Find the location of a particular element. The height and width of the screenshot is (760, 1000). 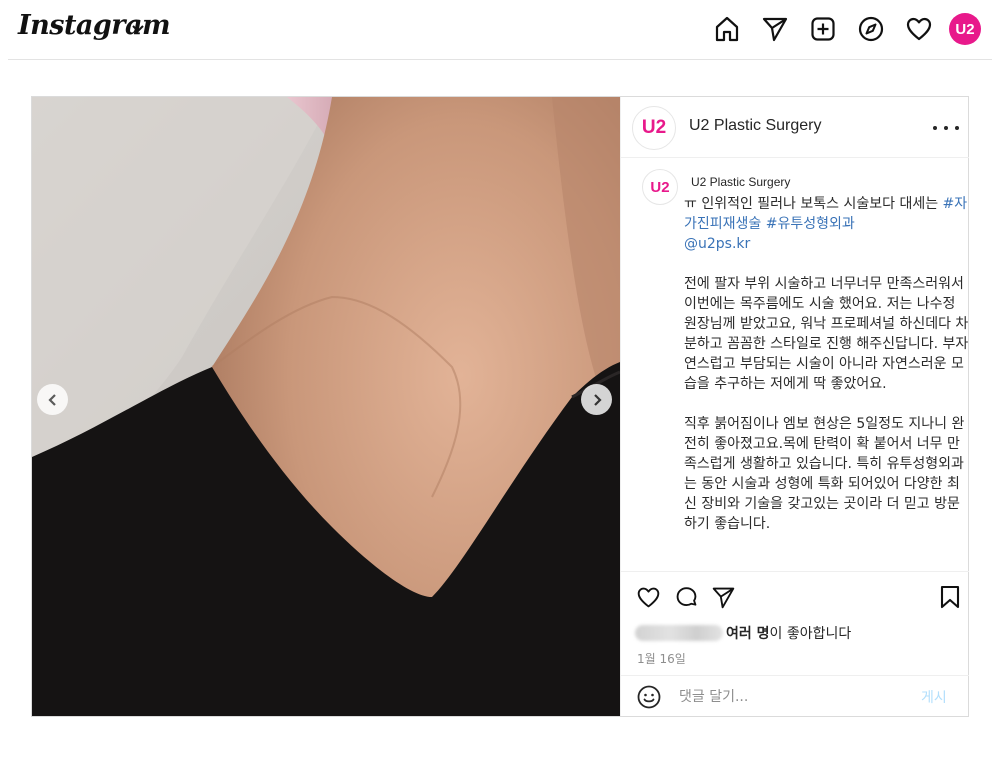

carousel-prev-button is located at coordinates (52, 399).